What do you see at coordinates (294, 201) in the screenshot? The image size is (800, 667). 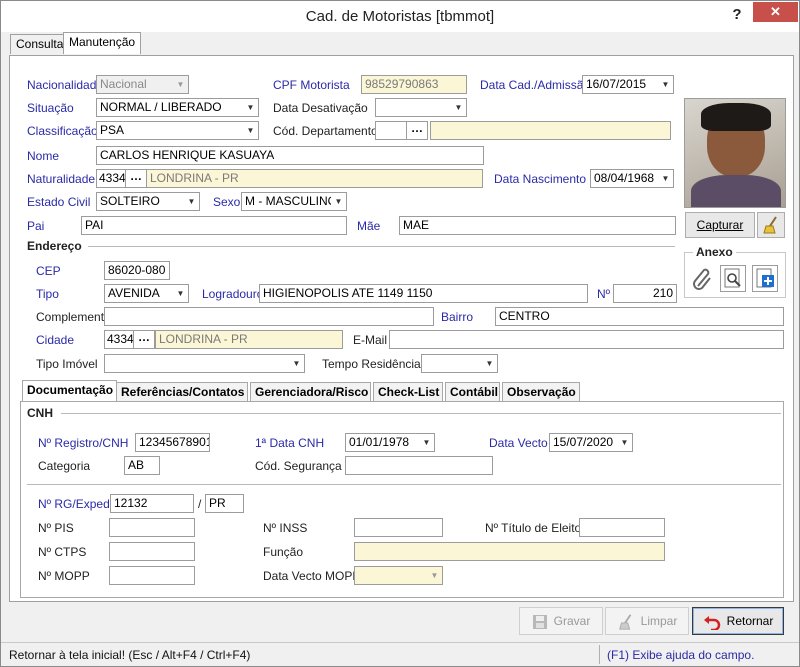 I see `sexo-select: M - MASCULINO ▼` at bounding box center [294, 201].